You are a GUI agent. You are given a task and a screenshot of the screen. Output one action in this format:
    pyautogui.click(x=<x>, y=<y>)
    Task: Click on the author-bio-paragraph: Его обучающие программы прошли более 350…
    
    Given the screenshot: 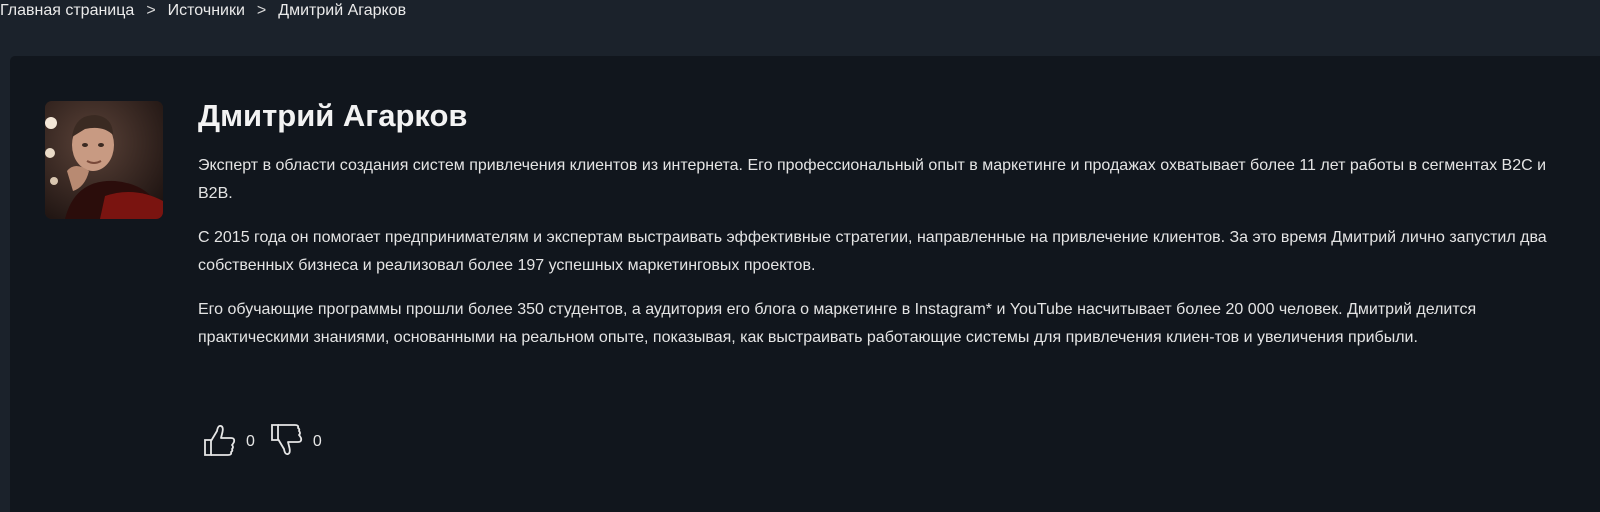 What is the action you would take?
    pyautogui.click(x=837, y=323)
    